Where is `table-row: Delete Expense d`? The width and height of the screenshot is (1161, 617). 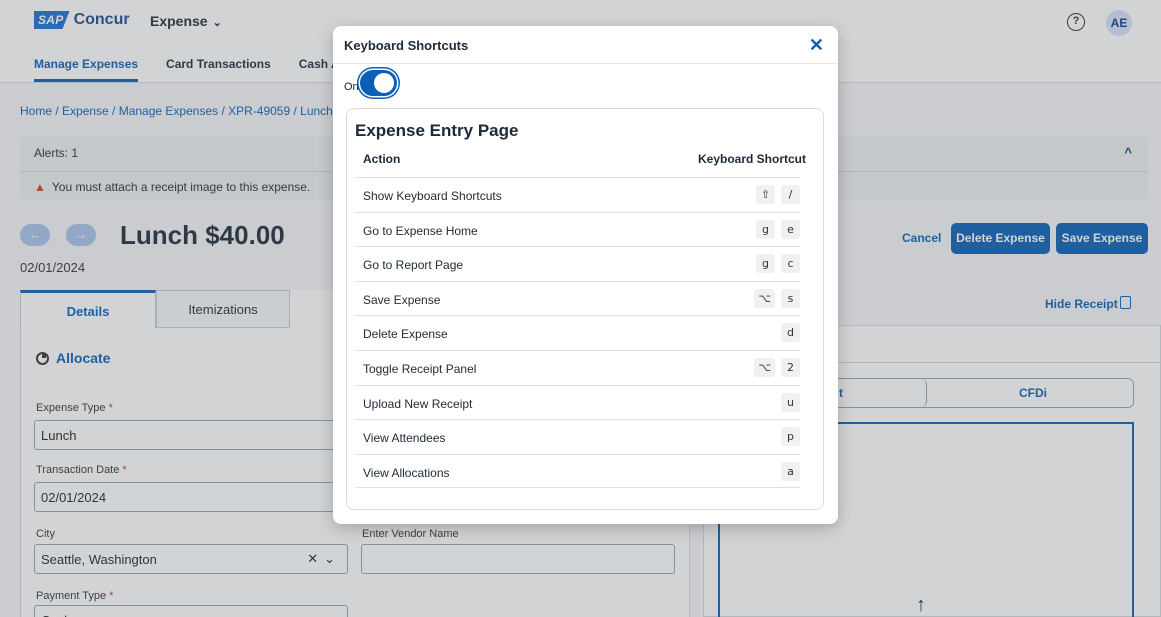
table-row: Delete Expense d is located at coordinates (577, 332).